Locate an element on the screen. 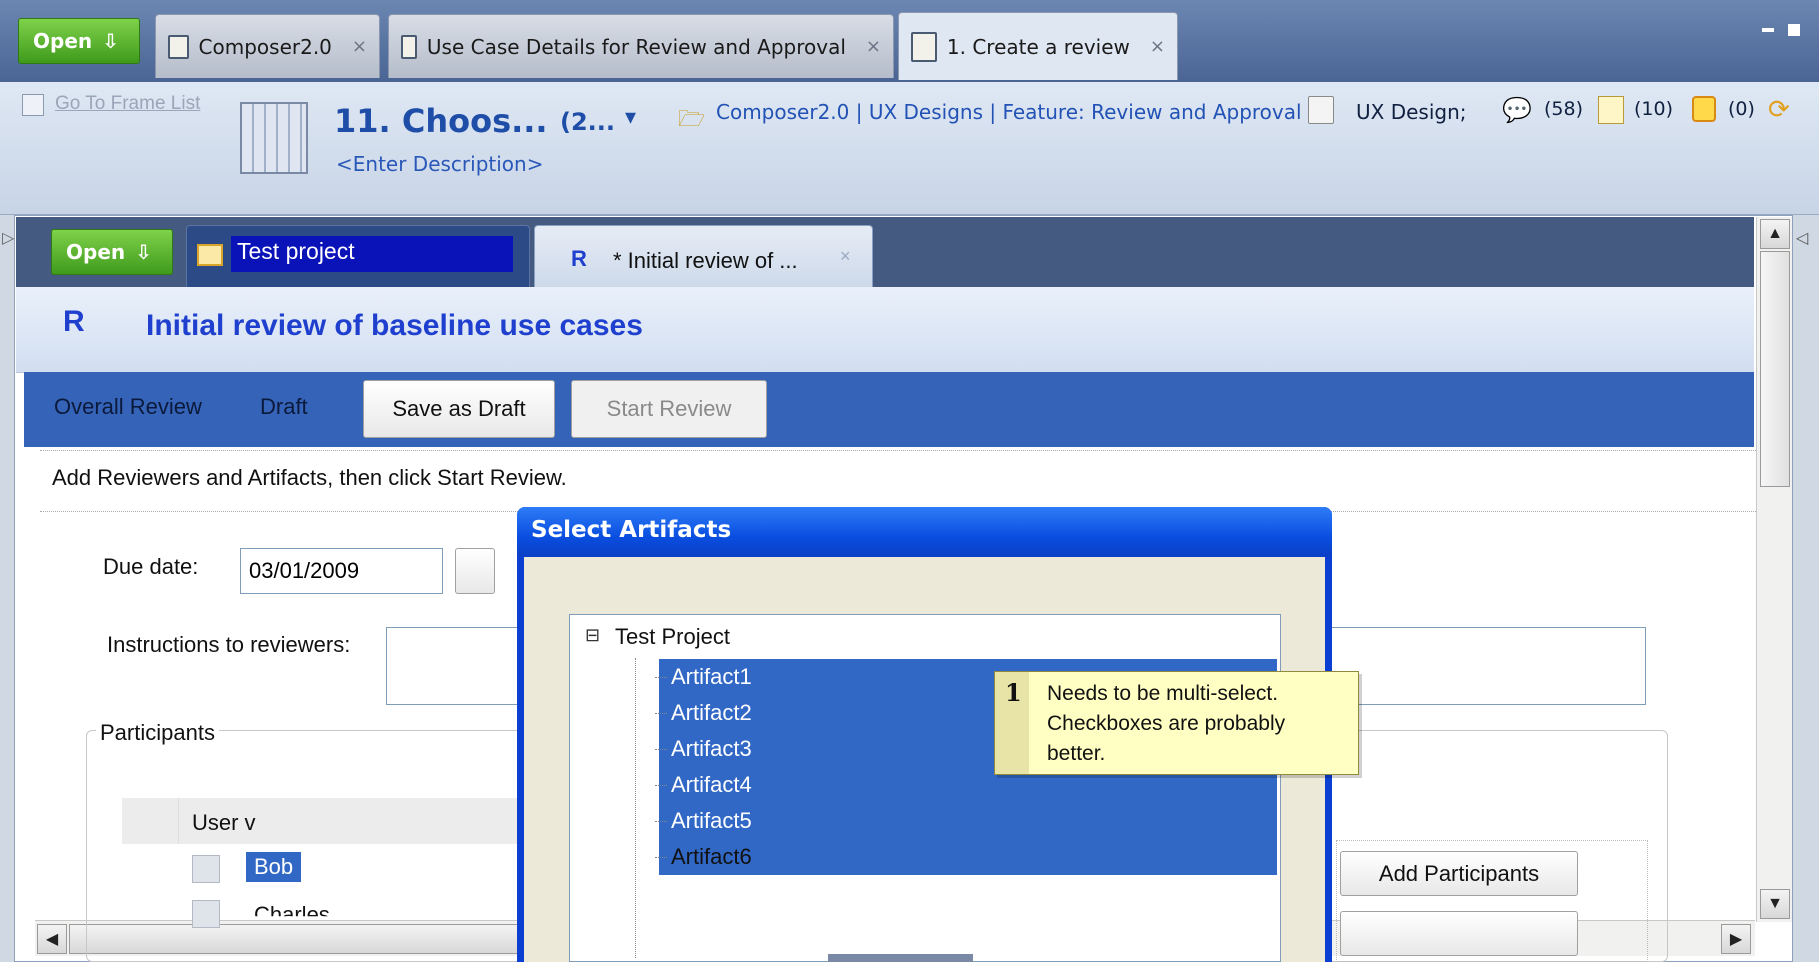  review-title: Initial review of baseline use cases is located at coordinates (394, 325).